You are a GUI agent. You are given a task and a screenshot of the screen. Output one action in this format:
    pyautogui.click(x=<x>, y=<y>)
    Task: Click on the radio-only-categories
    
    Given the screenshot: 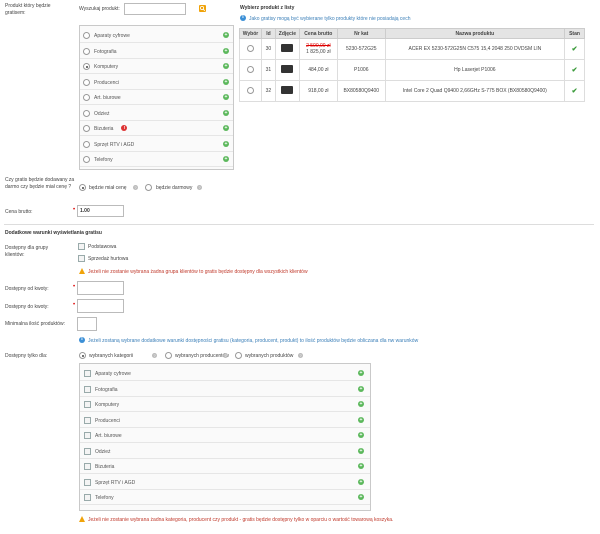 What is the action you would take?
    pyautogui.click(x=82, y=355)
    